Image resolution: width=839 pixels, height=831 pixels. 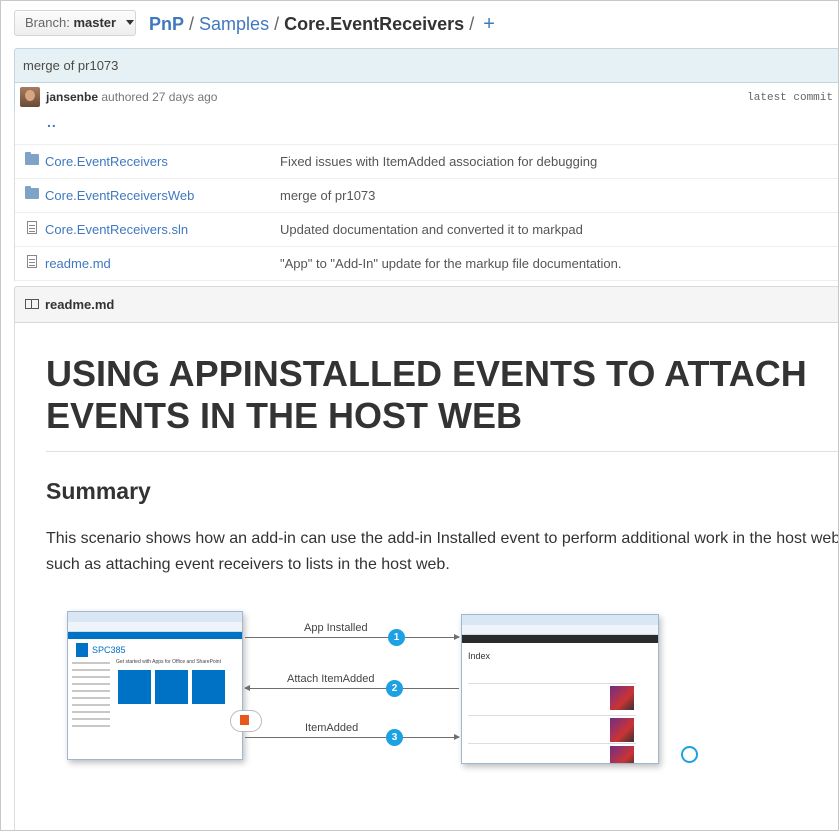 I want to click on readme-title: readme.md, so click(x=80, y=304).